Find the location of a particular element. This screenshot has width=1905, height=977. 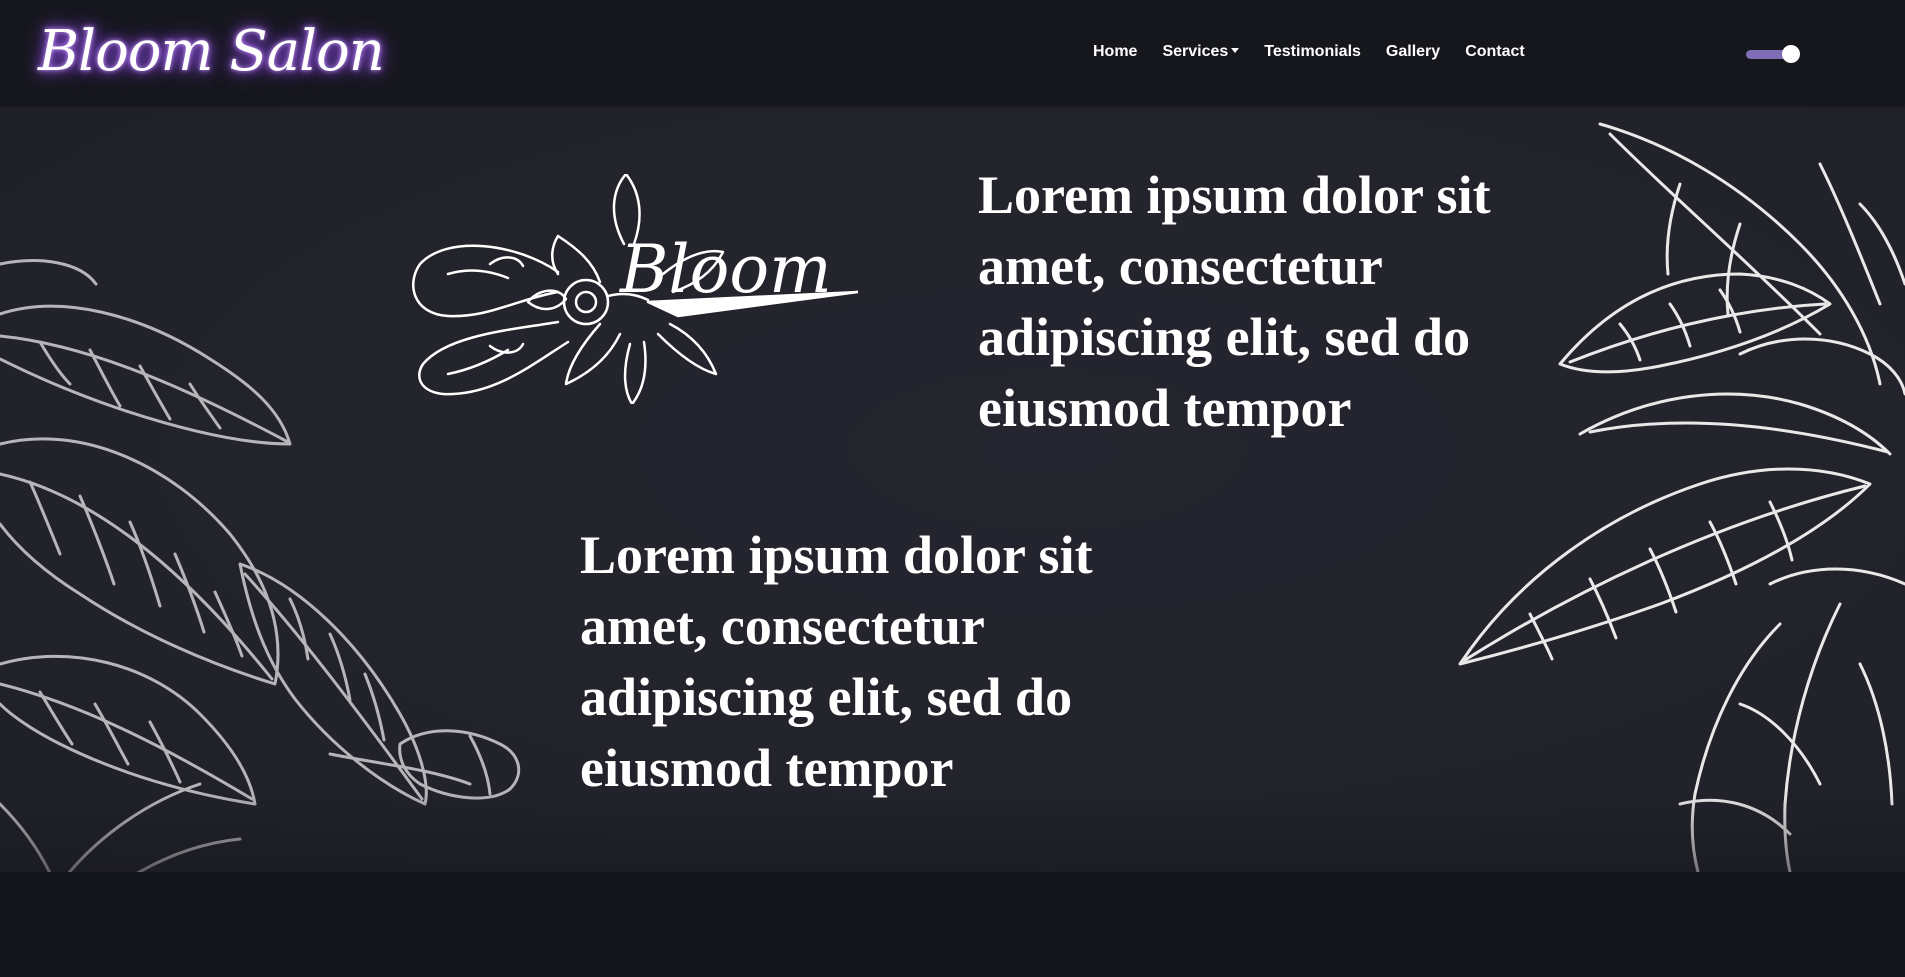

toggle-knob is located at coordinates (1791, 54).